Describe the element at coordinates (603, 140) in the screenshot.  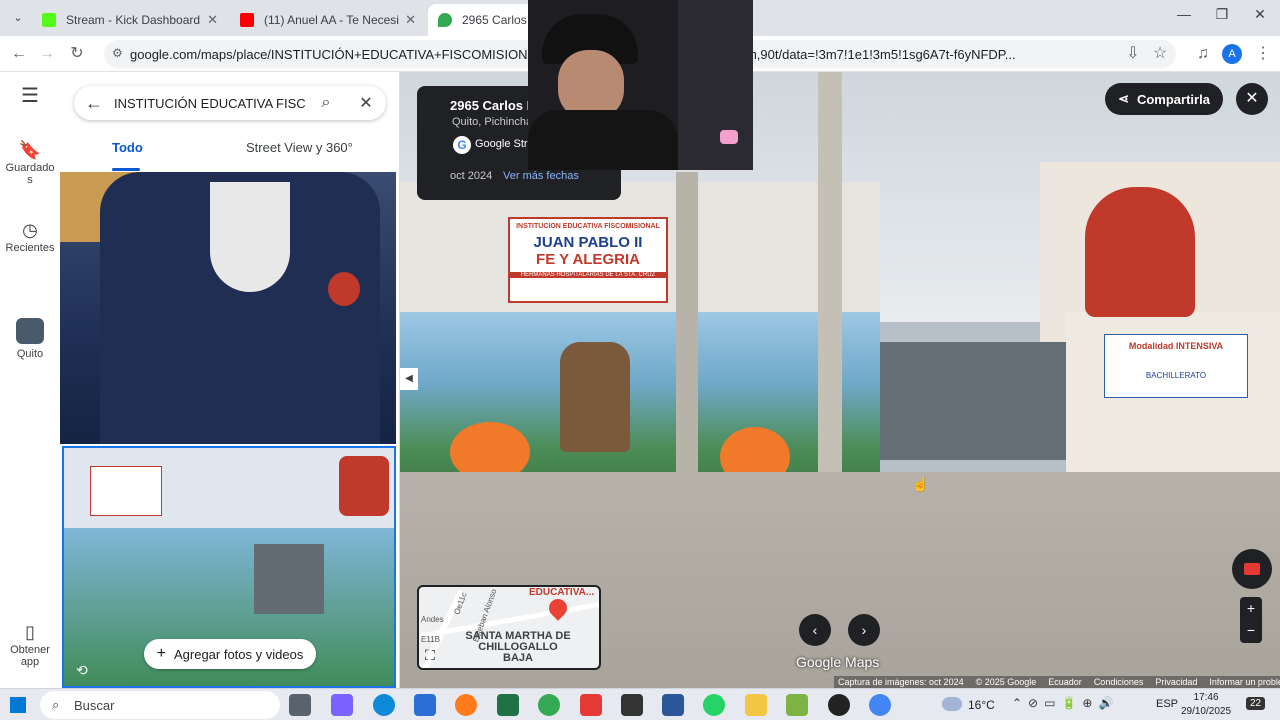
I see `person-body` at that location.